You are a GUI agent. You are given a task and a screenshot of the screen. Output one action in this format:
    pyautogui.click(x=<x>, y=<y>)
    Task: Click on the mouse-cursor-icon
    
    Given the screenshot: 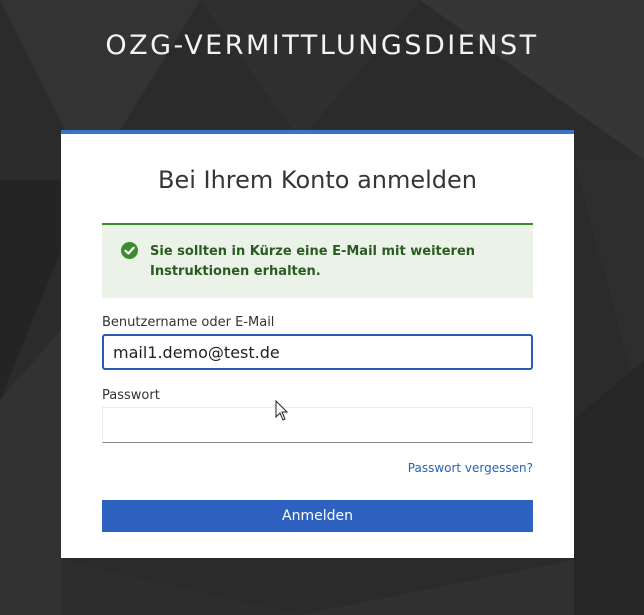 What is the action you would take?
    pyautogui.click(x=282, y=410)
    